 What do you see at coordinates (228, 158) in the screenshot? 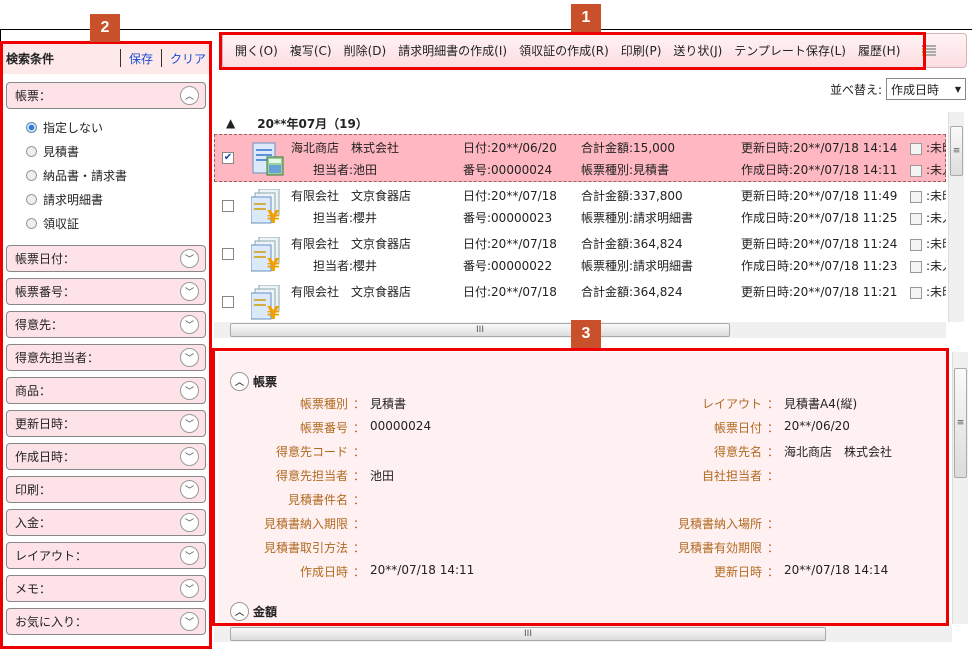
I see `row-checkbox: ✔` at bounding box center [228, 158].